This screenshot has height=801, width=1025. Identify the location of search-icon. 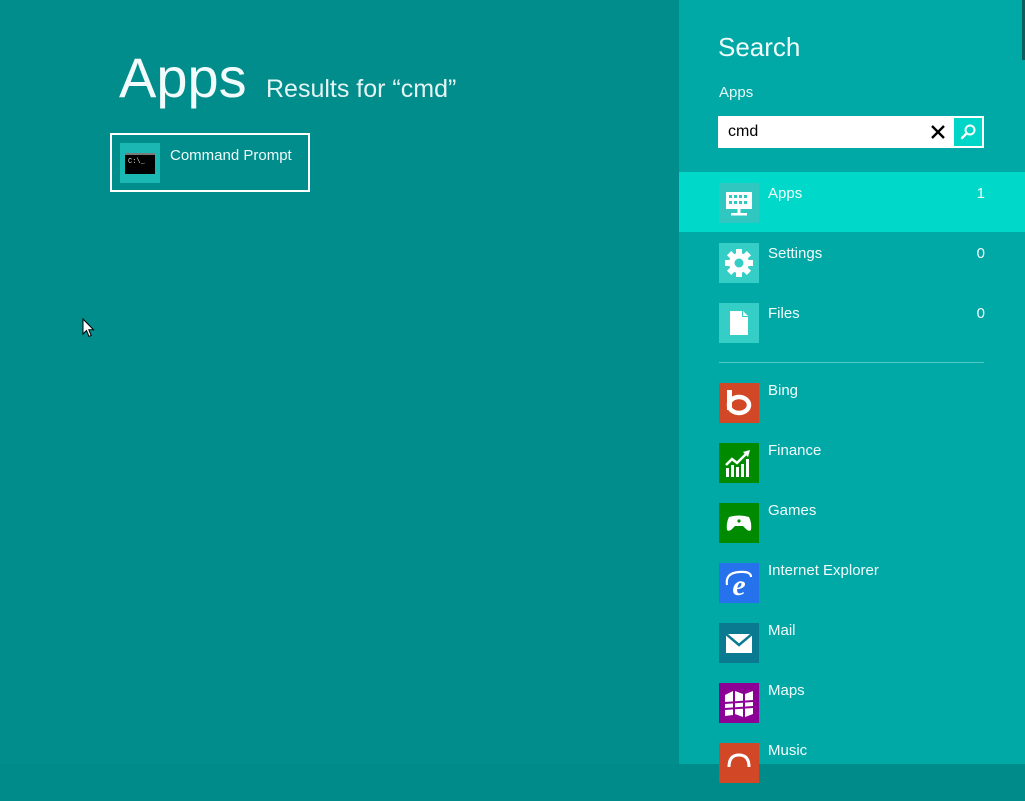
(968, 132).